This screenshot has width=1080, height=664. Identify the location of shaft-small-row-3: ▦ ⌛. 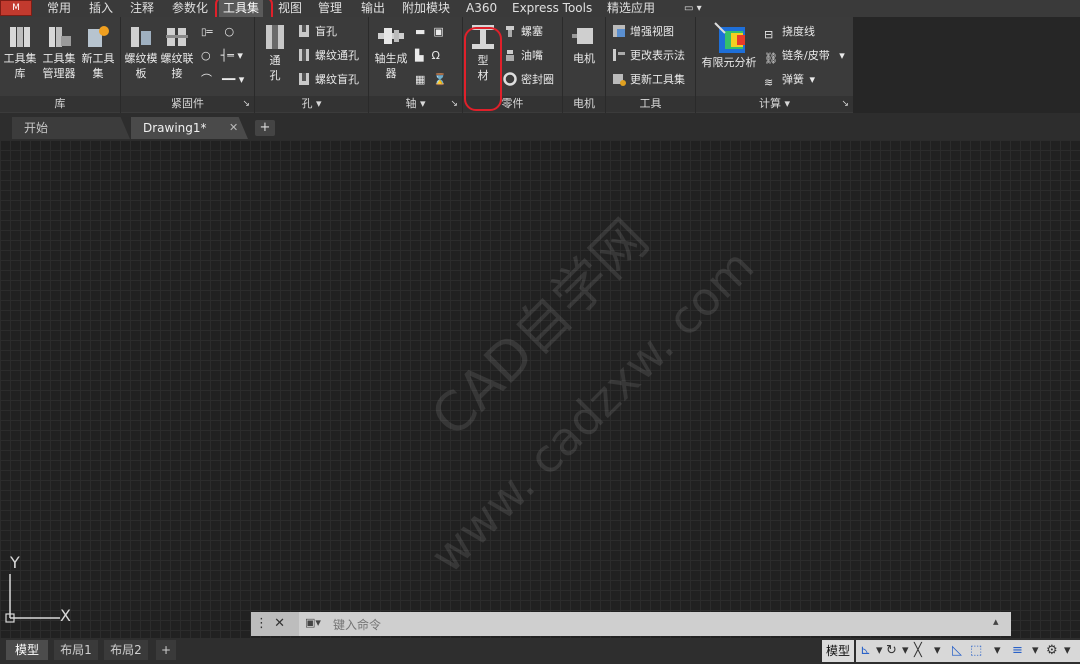
(431, 80).